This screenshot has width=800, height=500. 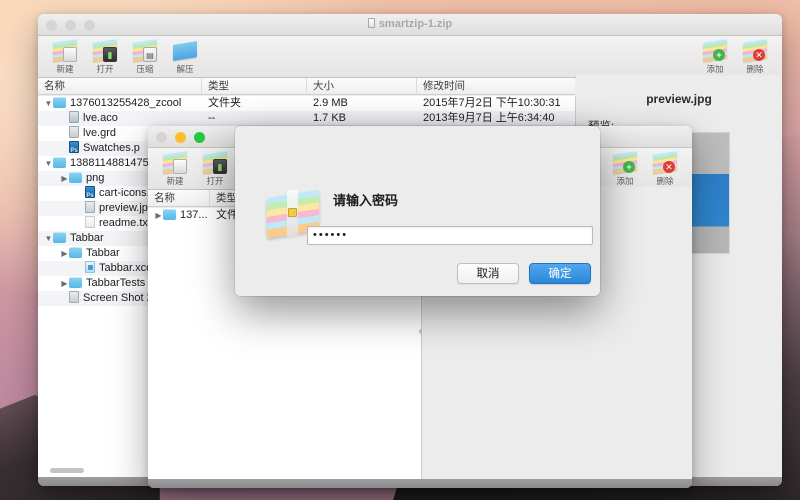 I want to click on row-name-text: Screen Shot 2, so click(x=118, y=298).